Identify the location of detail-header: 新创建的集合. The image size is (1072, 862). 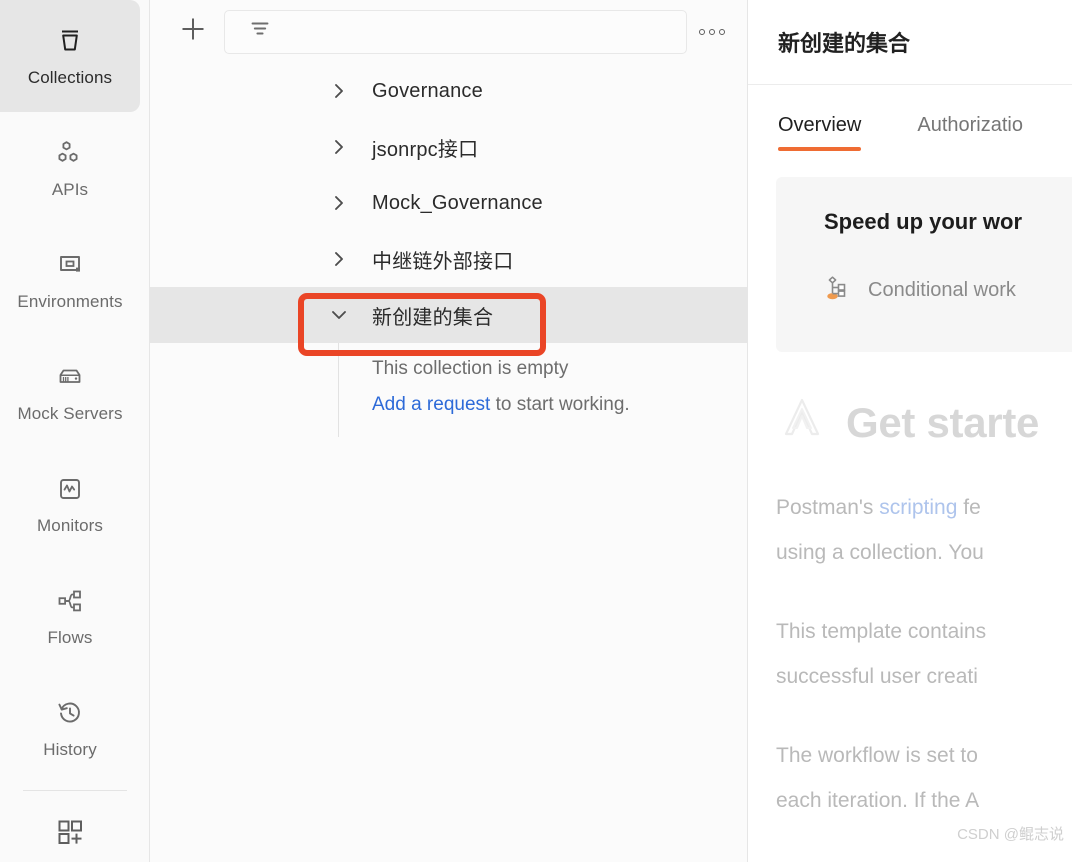
(910, 42).